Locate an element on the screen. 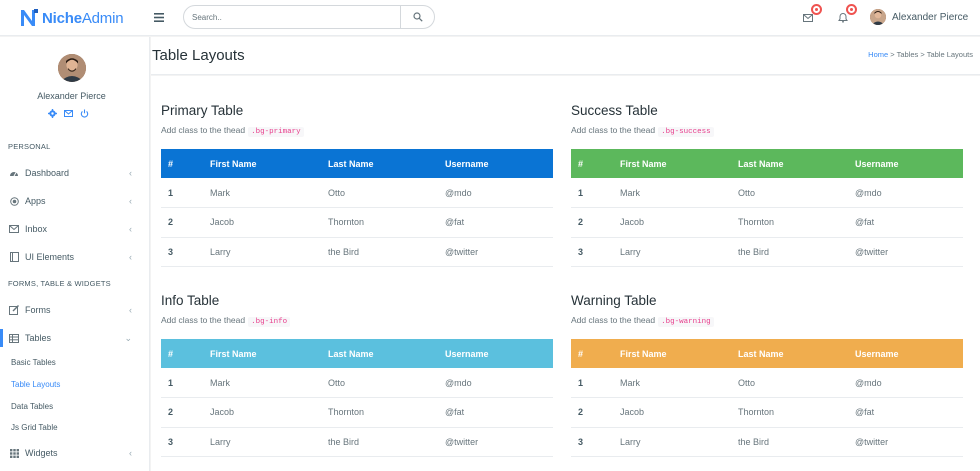 The height and width of the screenshot is (471, 980). sidebar-caption-forms: FORMS, TABLE & WIDGETS is located at coordinates (59, 283).